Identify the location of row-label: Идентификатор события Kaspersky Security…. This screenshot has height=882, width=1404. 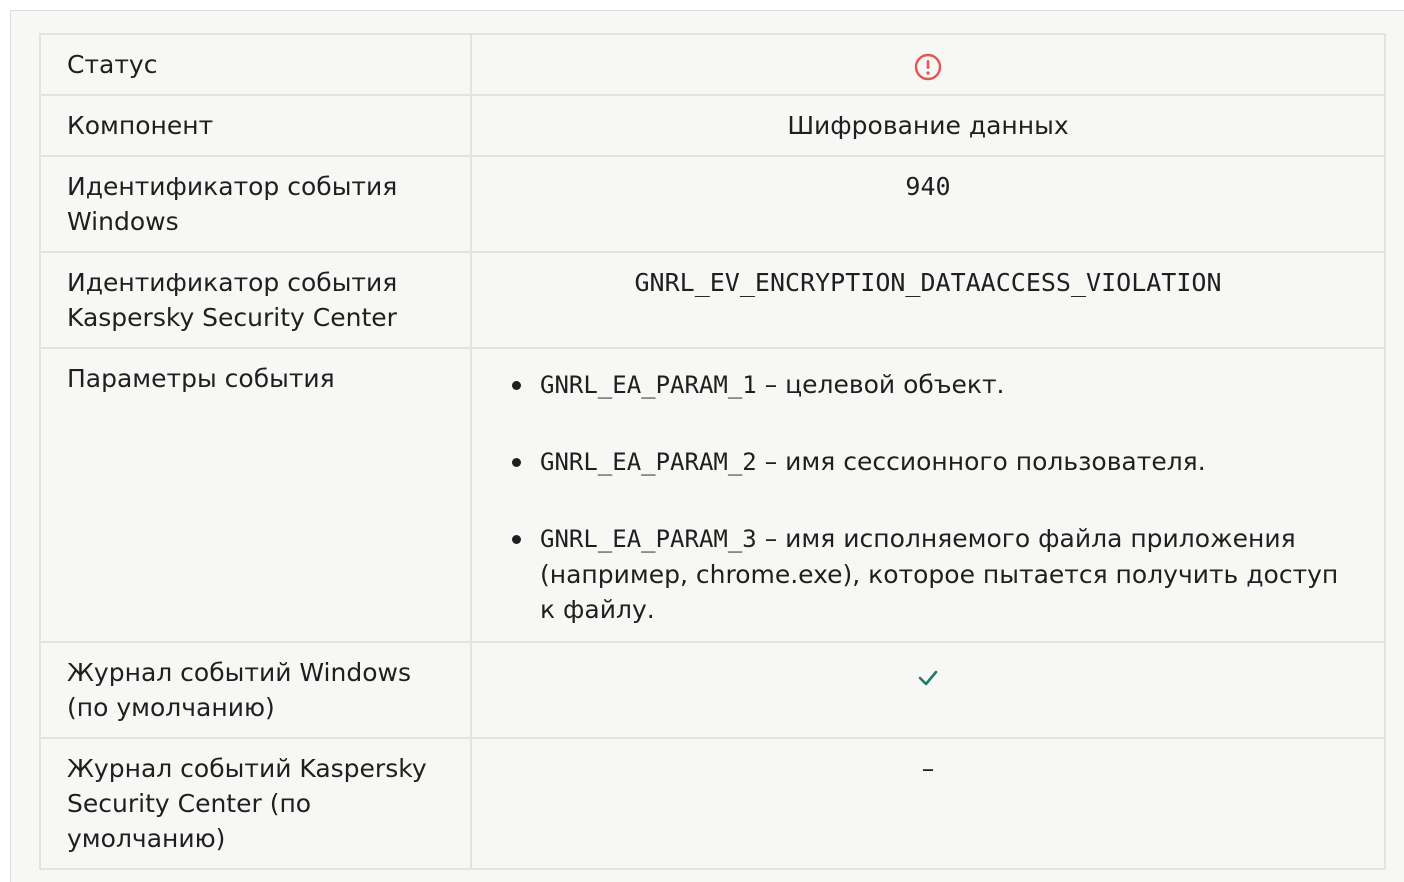
(255, 300).